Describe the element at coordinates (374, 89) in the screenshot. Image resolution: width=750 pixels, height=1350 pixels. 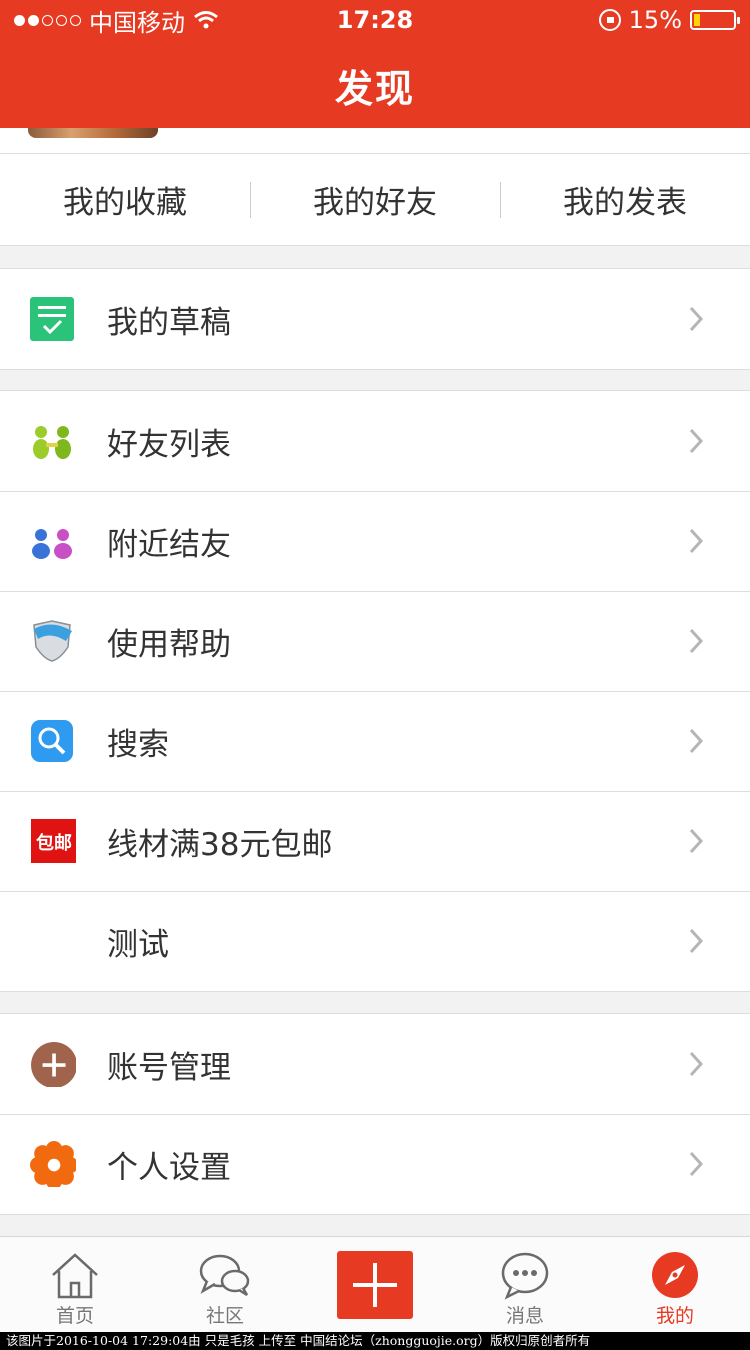
I see `page-title: 发现` at that location.